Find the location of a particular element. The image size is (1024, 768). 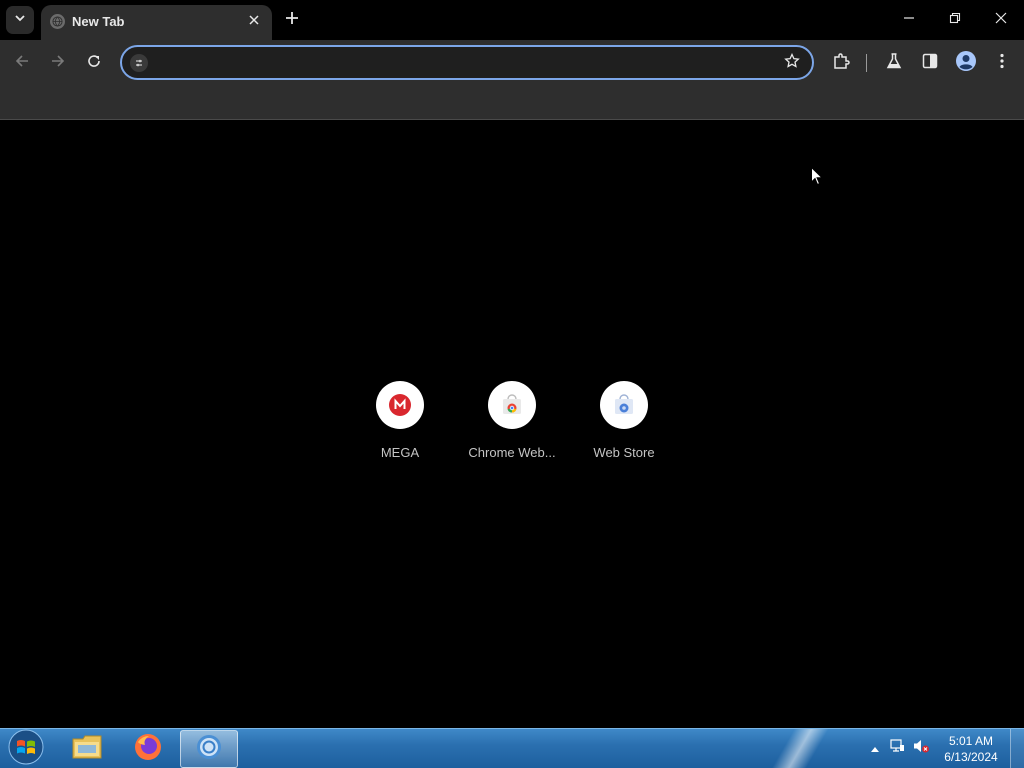

shortcuts-grid: MEGA Chrome Web... Web Store is located at coordinates (512, 423).